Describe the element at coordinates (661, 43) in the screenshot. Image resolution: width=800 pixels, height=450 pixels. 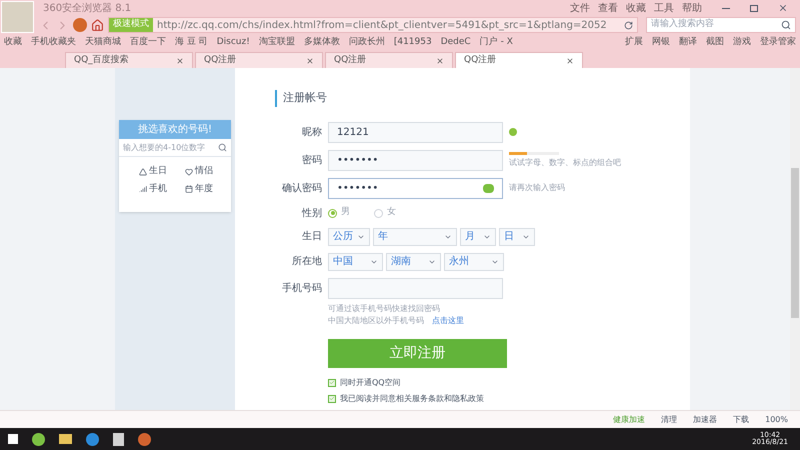
I see `toolbar-item: 网银` at that location.